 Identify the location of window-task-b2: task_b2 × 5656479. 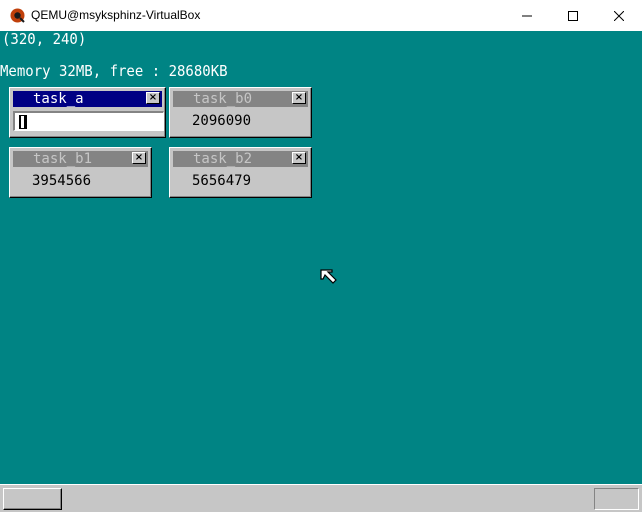
(240, 172).